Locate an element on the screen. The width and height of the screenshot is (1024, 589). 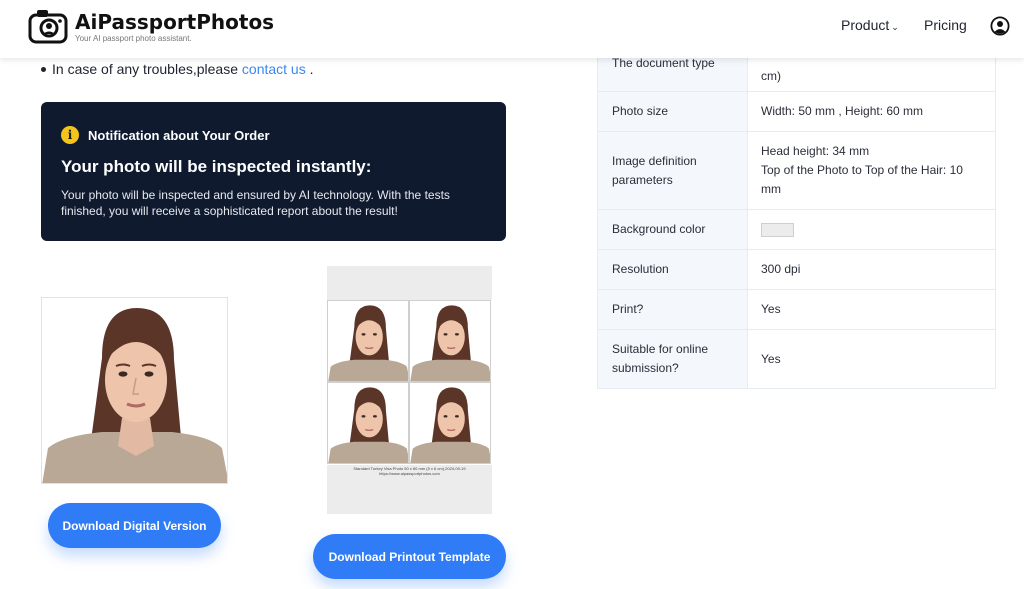
print-photo-grid is located at coordinates (409, 382).